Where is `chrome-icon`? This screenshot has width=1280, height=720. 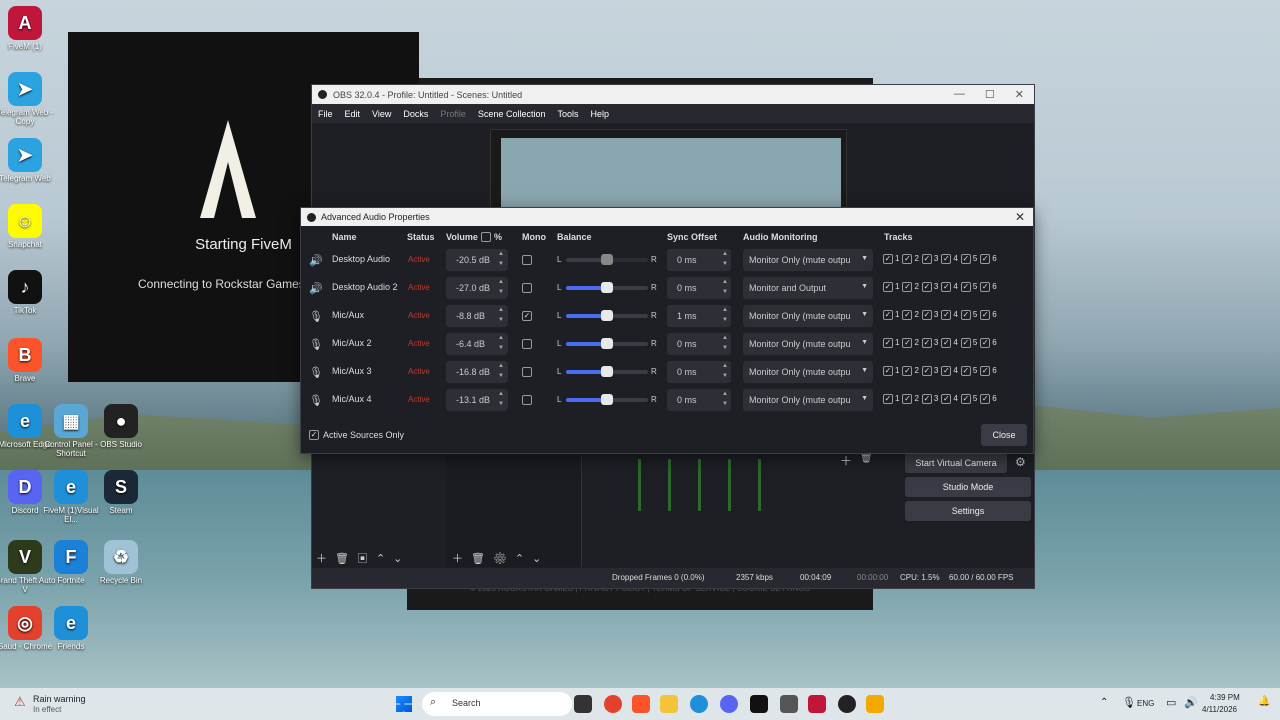 chrome-icon is located at coordinates (613, 704).